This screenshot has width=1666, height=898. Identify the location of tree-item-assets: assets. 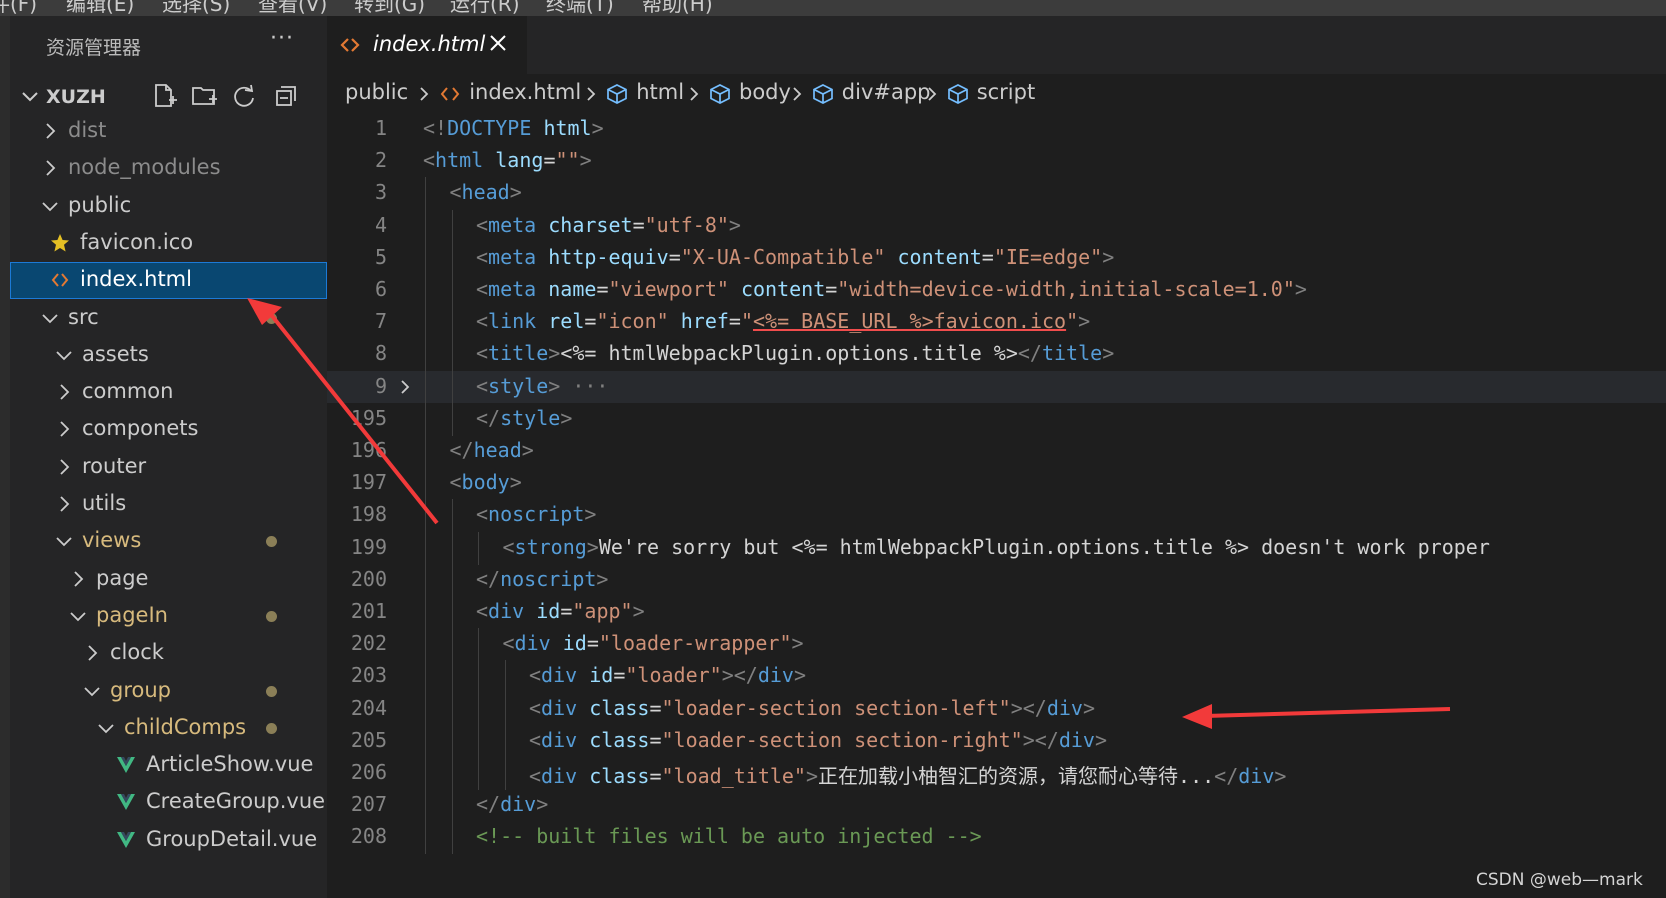
(168, 355).